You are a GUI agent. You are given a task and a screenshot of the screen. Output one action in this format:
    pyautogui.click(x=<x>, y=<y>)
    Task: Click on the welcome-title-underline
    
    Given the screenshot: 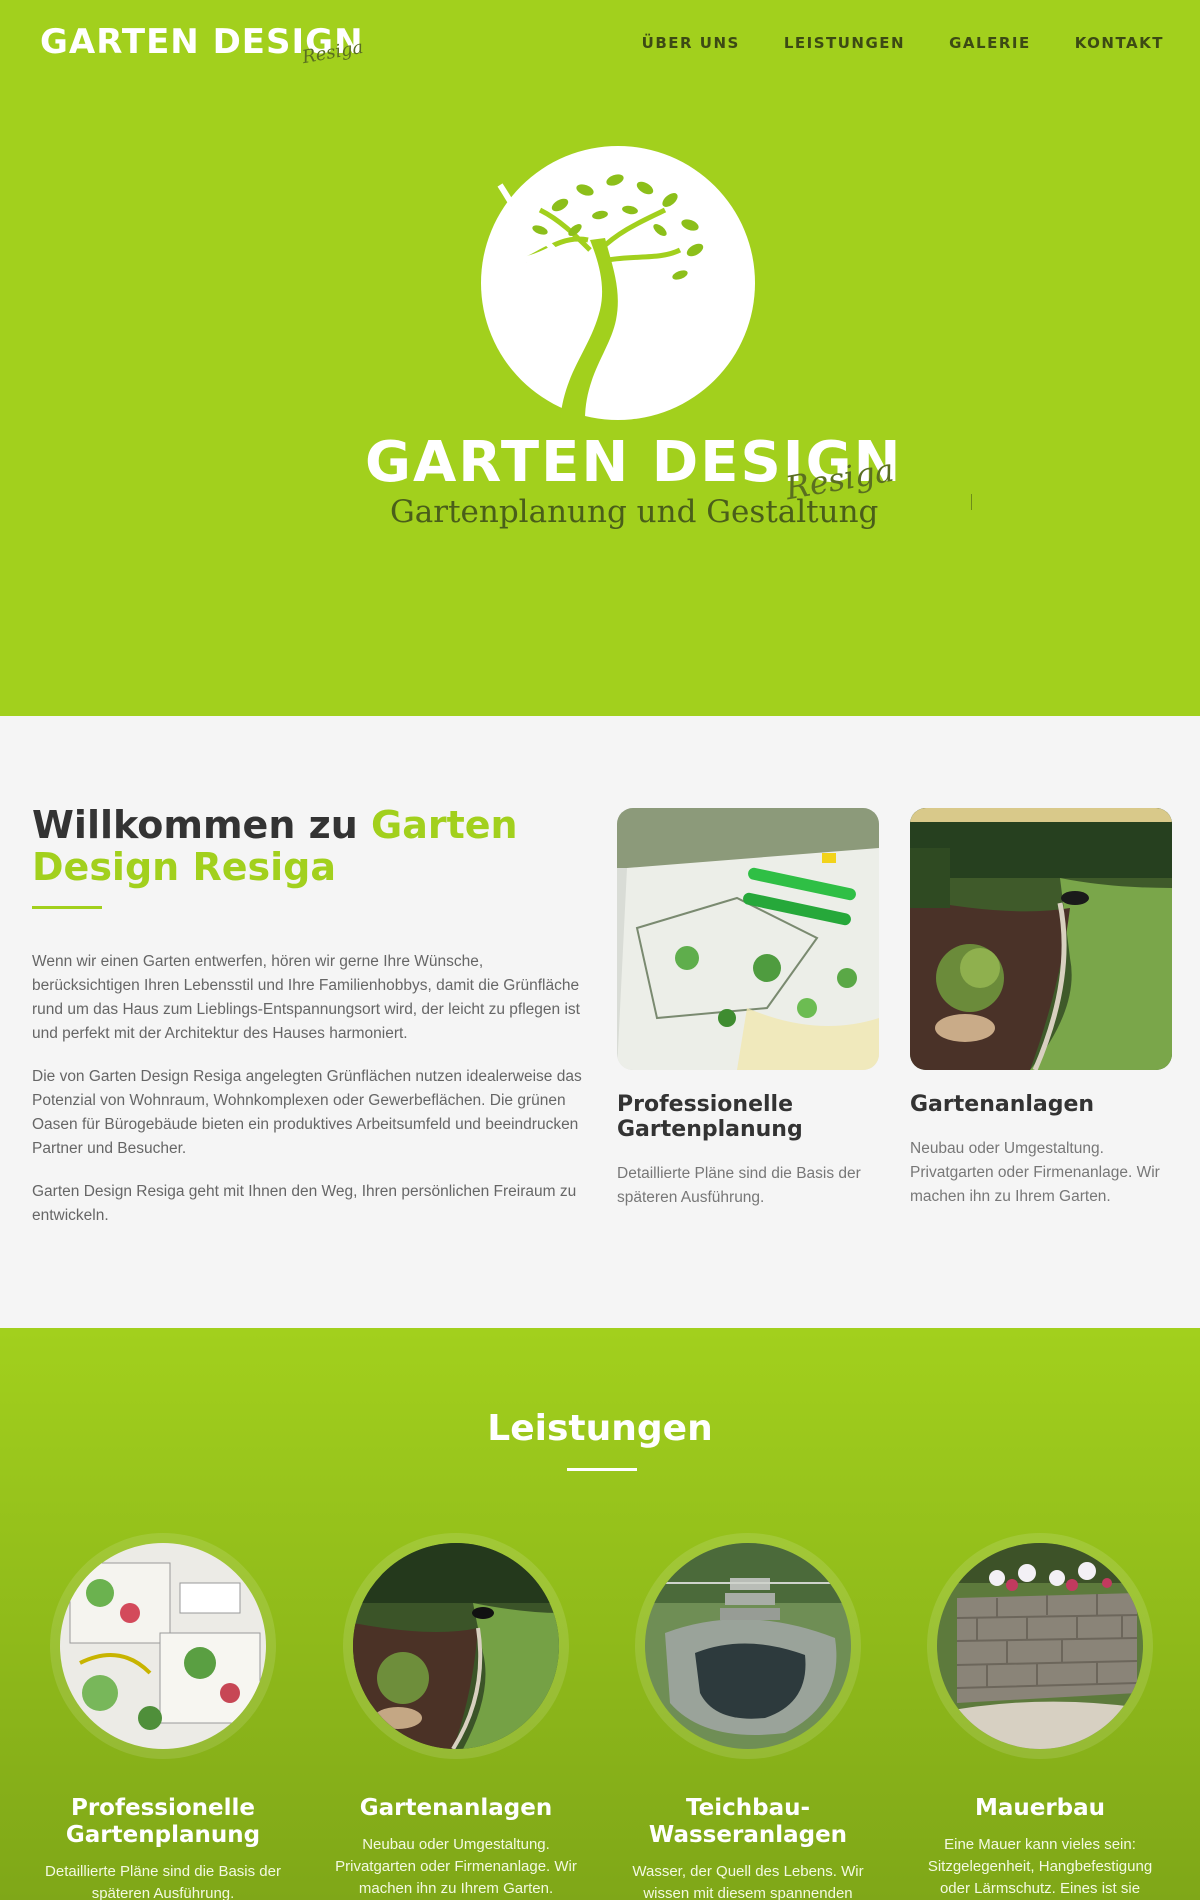 What is the action you would take?
    pyautogui.click(x=67, y=907)
    